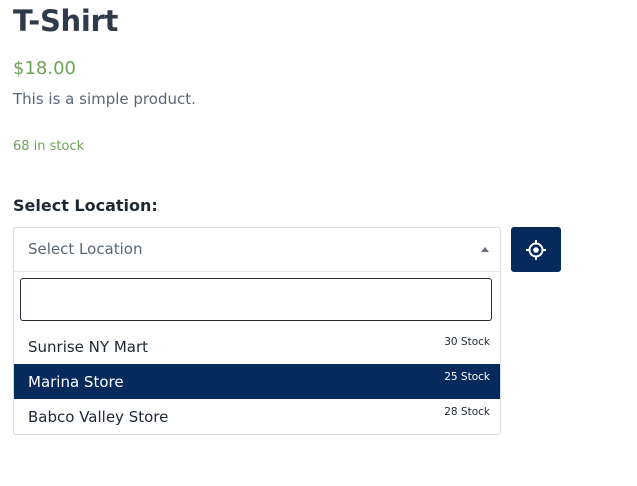  What do you see at coordinates (467, 412) in the screenshot?
I see `option-stock: 28 Stock` at bounding box center [467, 412].